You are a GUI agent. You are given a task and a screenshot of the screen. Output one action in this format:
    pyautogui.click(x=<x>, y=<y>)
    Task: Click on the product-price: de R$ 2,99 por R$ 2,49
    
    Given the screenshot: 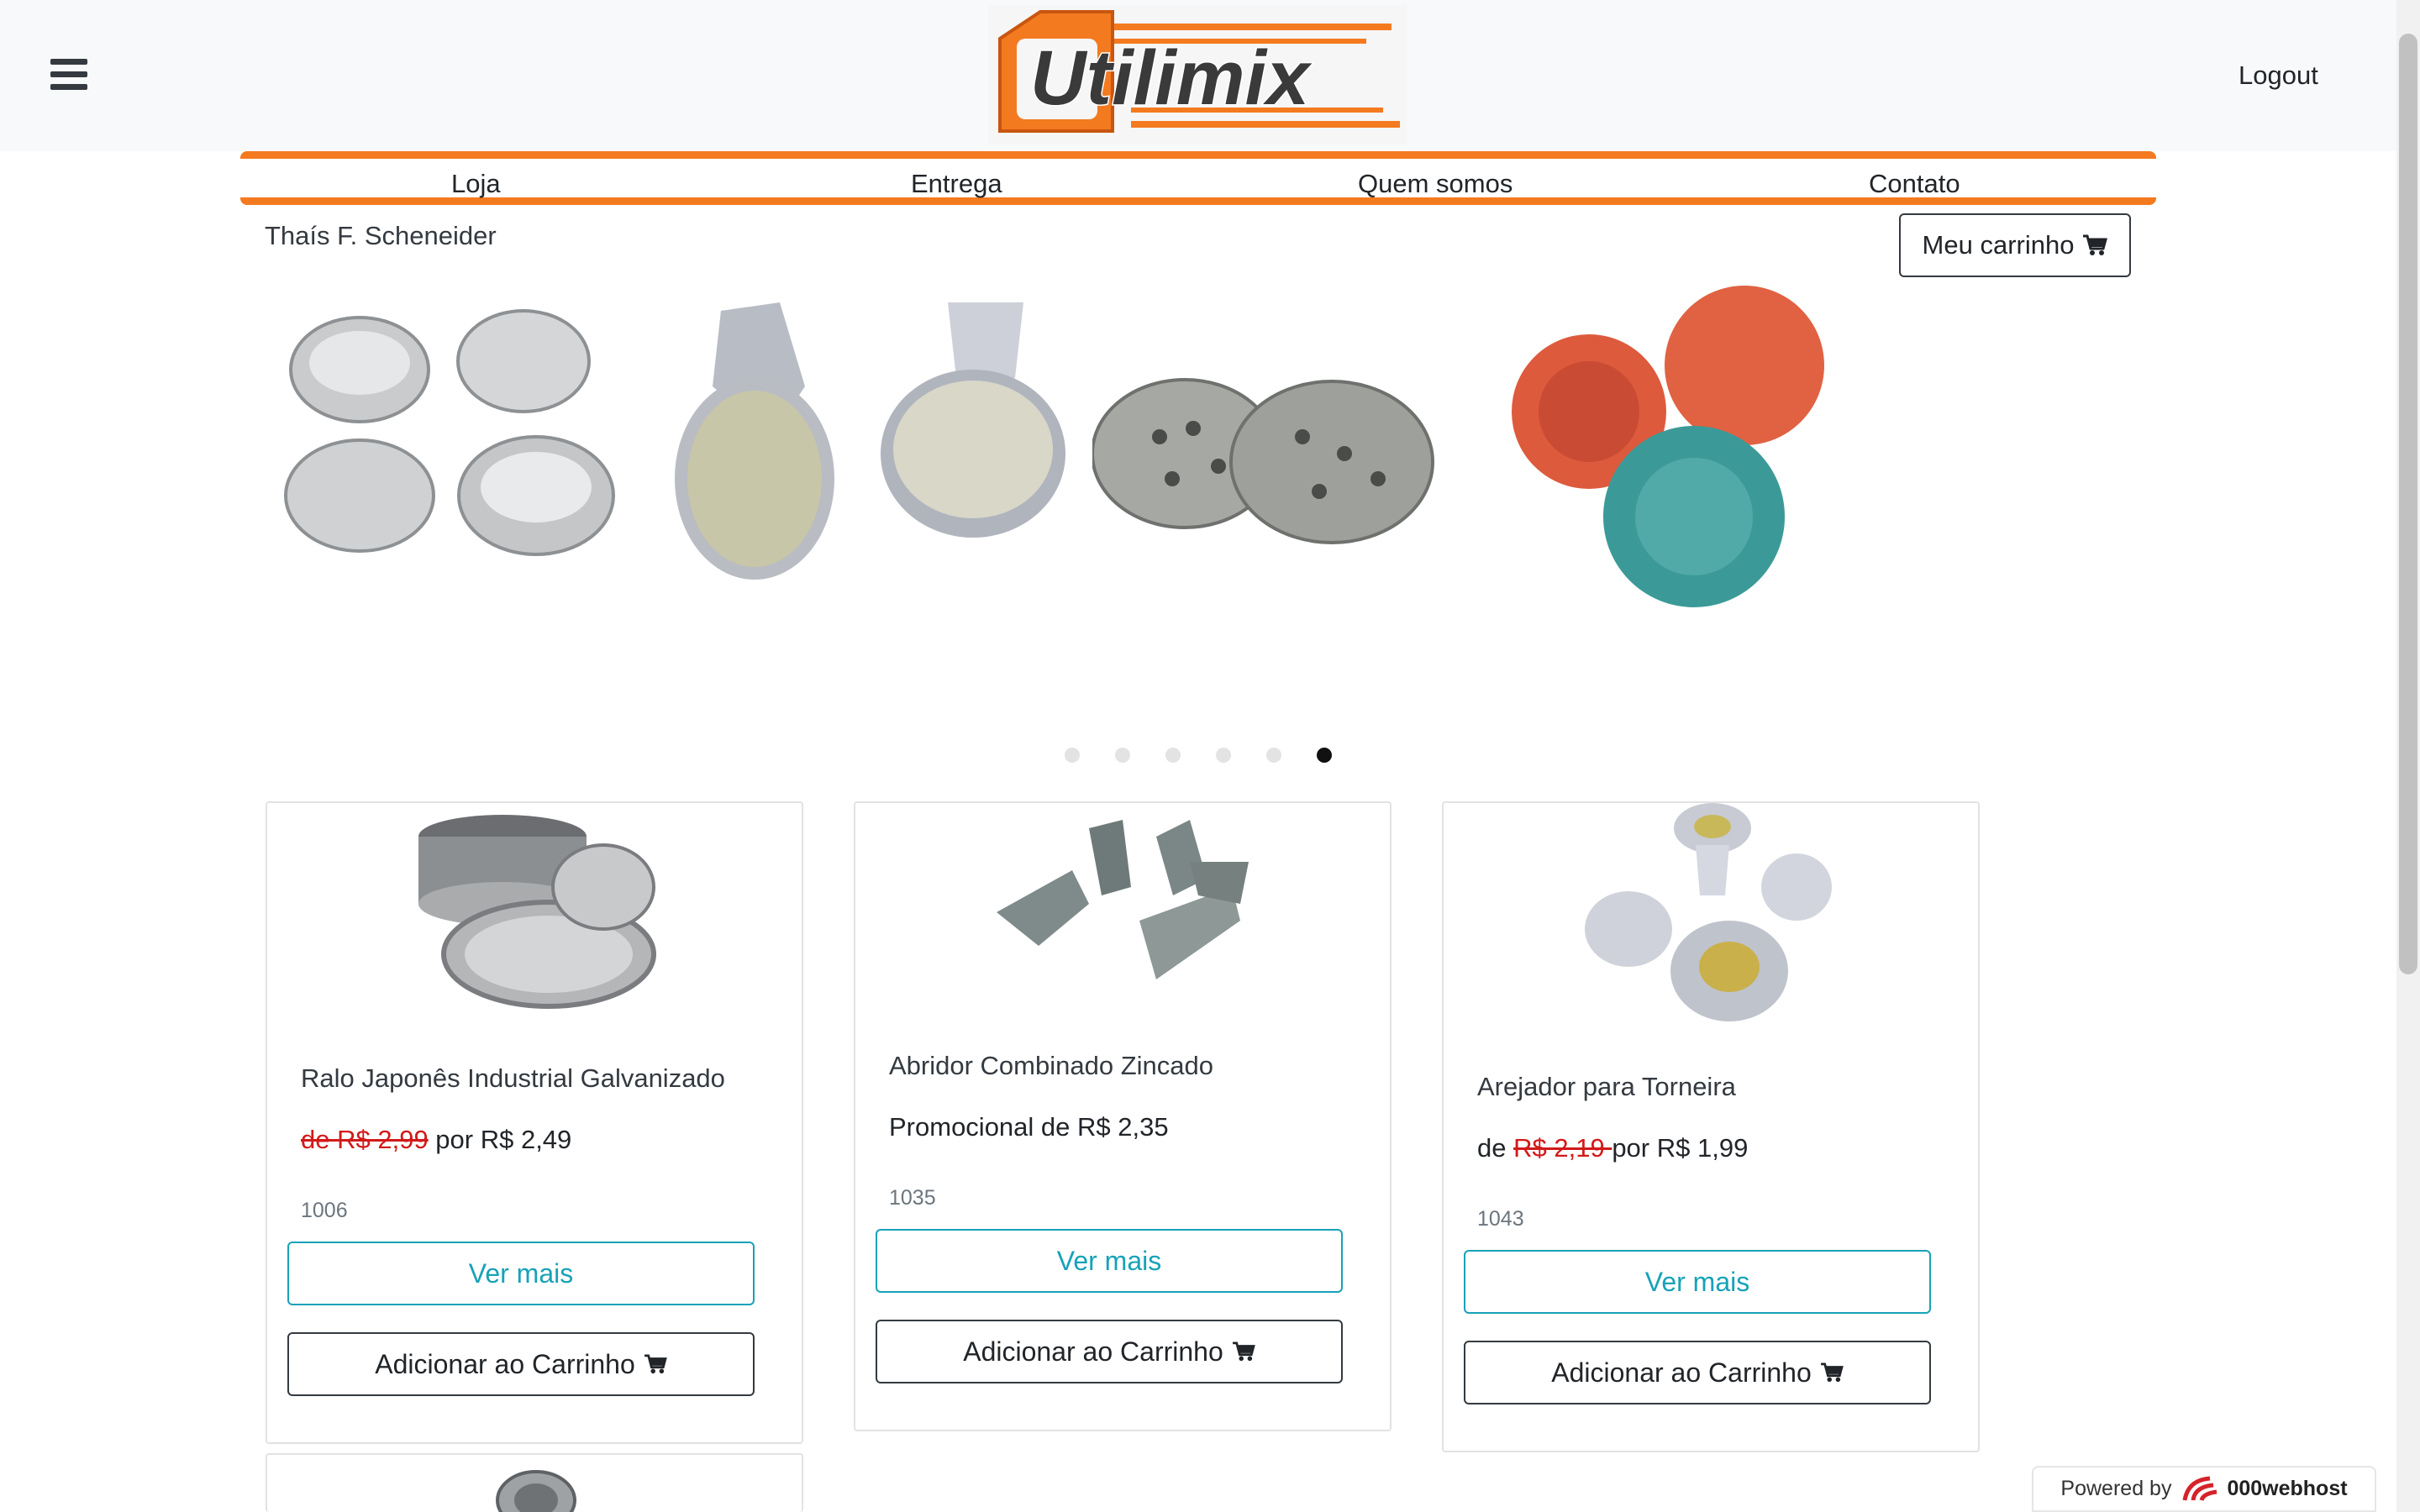 What is the action you would take?
    pyautogui.click(x=436, y=1140)
    